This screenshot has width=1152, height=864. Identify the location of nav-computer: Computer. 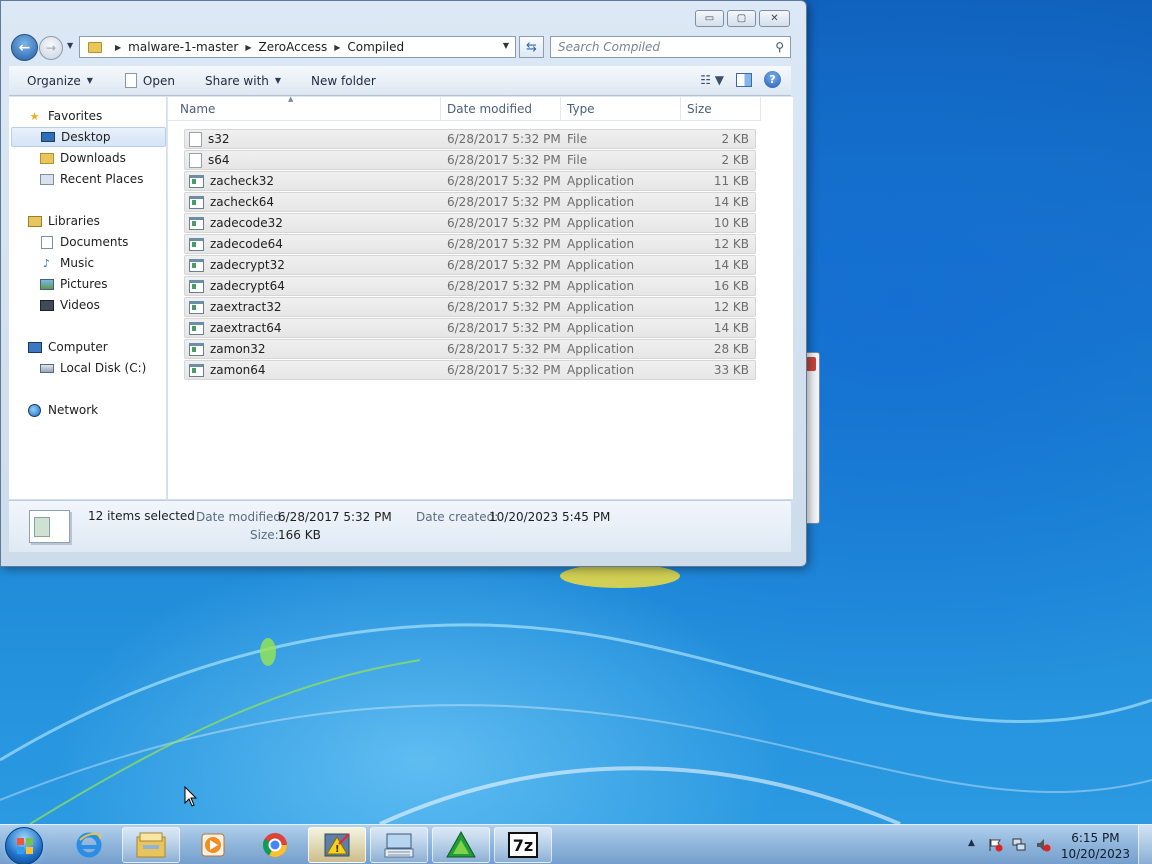
(96, 347).